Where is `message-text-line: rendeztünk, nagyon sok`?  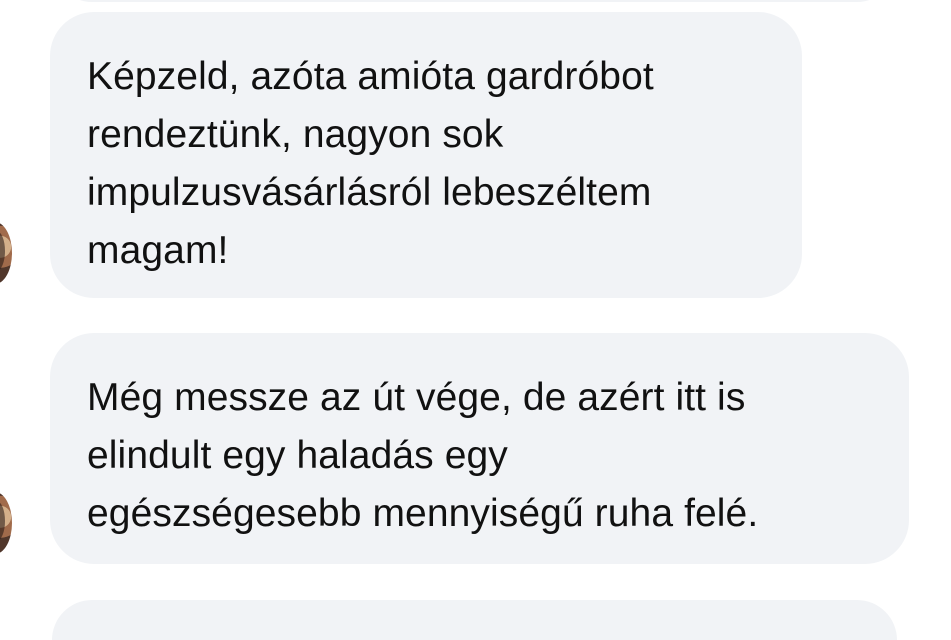
message-text-line: rendeztünk, nagyon sok is located at coordinates (295, 134).